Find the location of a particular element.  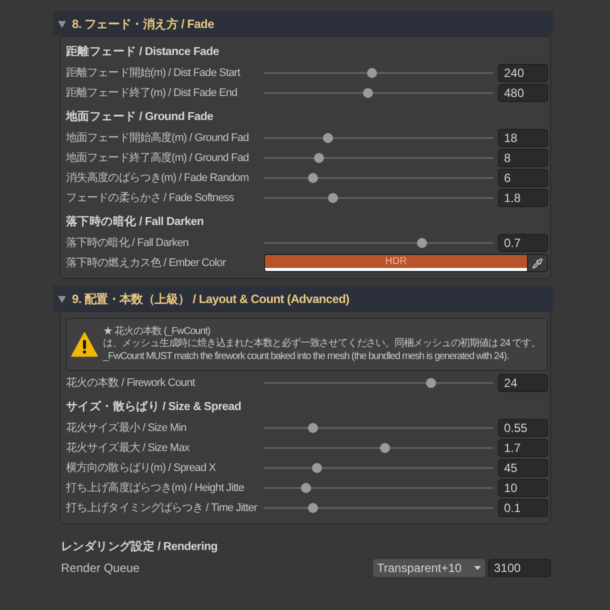

field-label: 打ち上げタイミングばらつき / Time Jitter is located at coordinates (161, 508).